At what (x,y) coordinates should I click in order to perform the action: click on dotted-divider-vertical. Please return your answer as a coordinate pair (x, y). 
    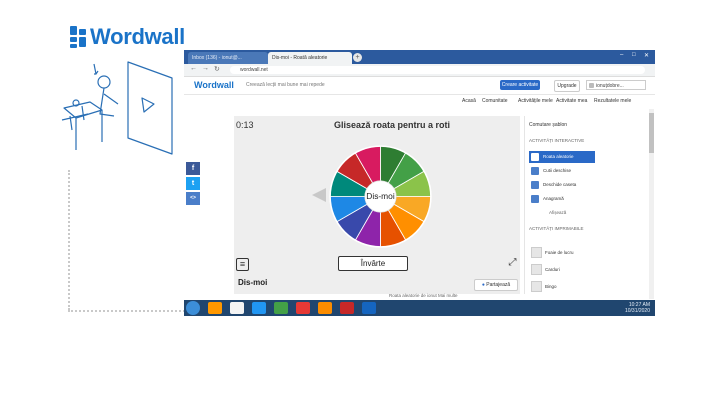
    Looking at the image, I should click on (69, 240).